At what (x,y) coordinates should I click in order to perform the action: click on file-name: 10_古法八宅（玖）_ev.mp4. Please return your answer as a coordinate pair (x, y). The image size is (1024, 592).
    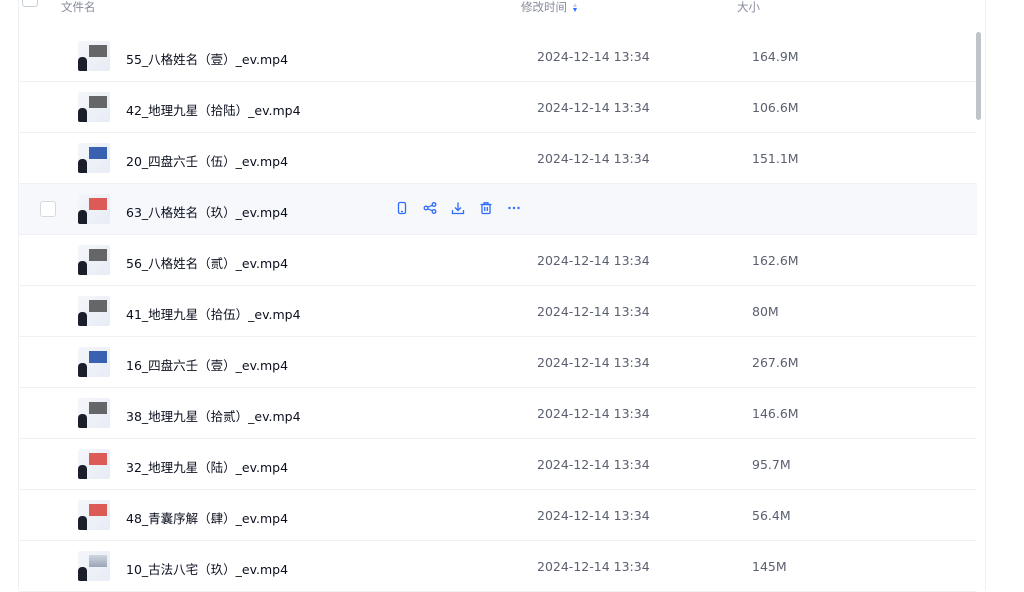
    Looking at the image, I should click on (207, 568).